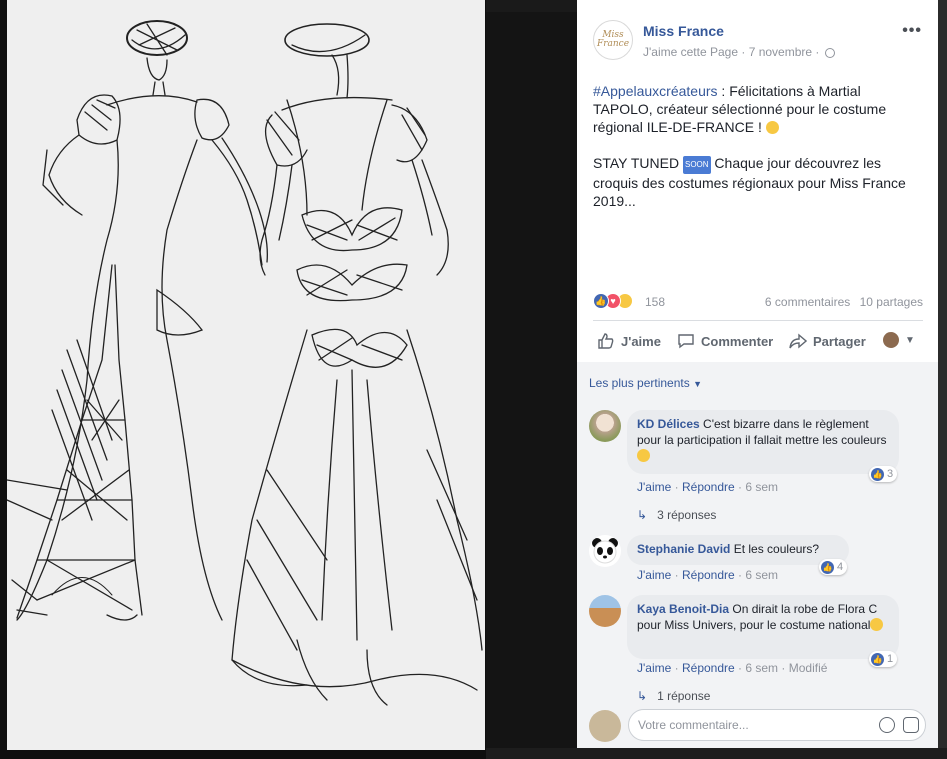 The width and height of the screenshot is (947, 759). What do you see at coordinates (655, 302) in the screenshot?
I see `reaction-count: 158` at bounding box center [655, 302].